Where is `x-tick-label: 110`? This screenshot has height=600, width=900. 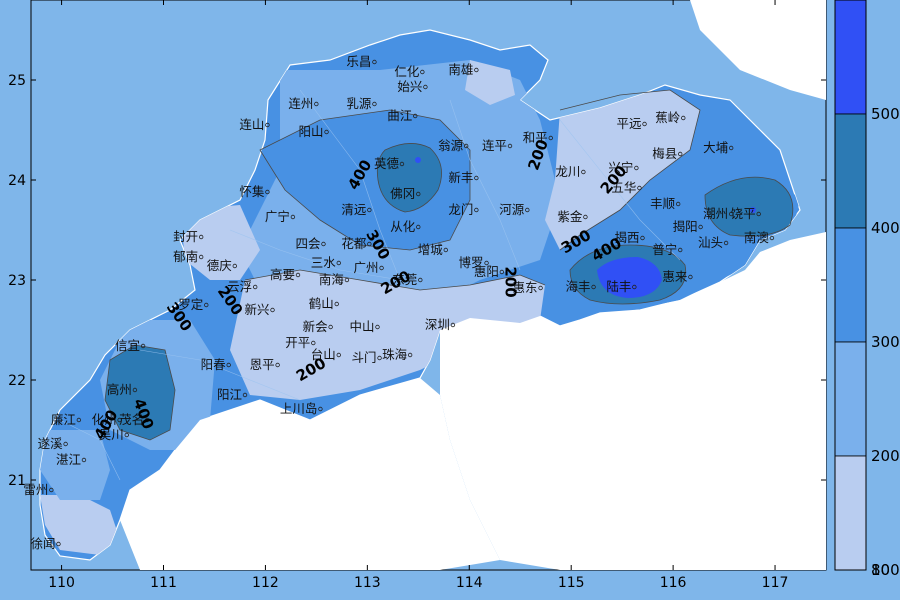
x-tick-label: 110 is located at coordinates (61, 583).